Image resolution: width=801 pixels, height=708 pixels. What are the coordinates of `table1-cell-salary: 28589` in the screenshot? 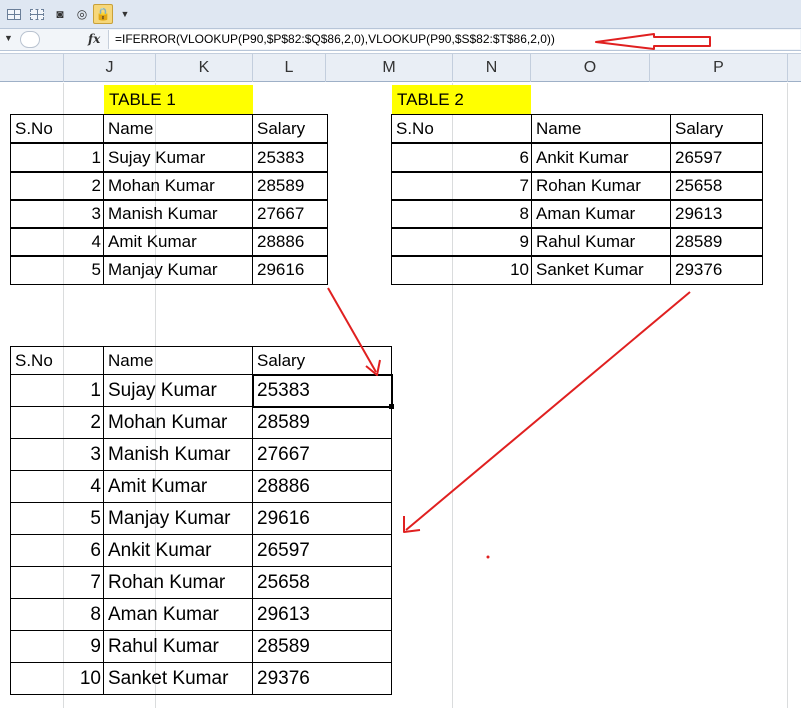 It's located at (290, 186).